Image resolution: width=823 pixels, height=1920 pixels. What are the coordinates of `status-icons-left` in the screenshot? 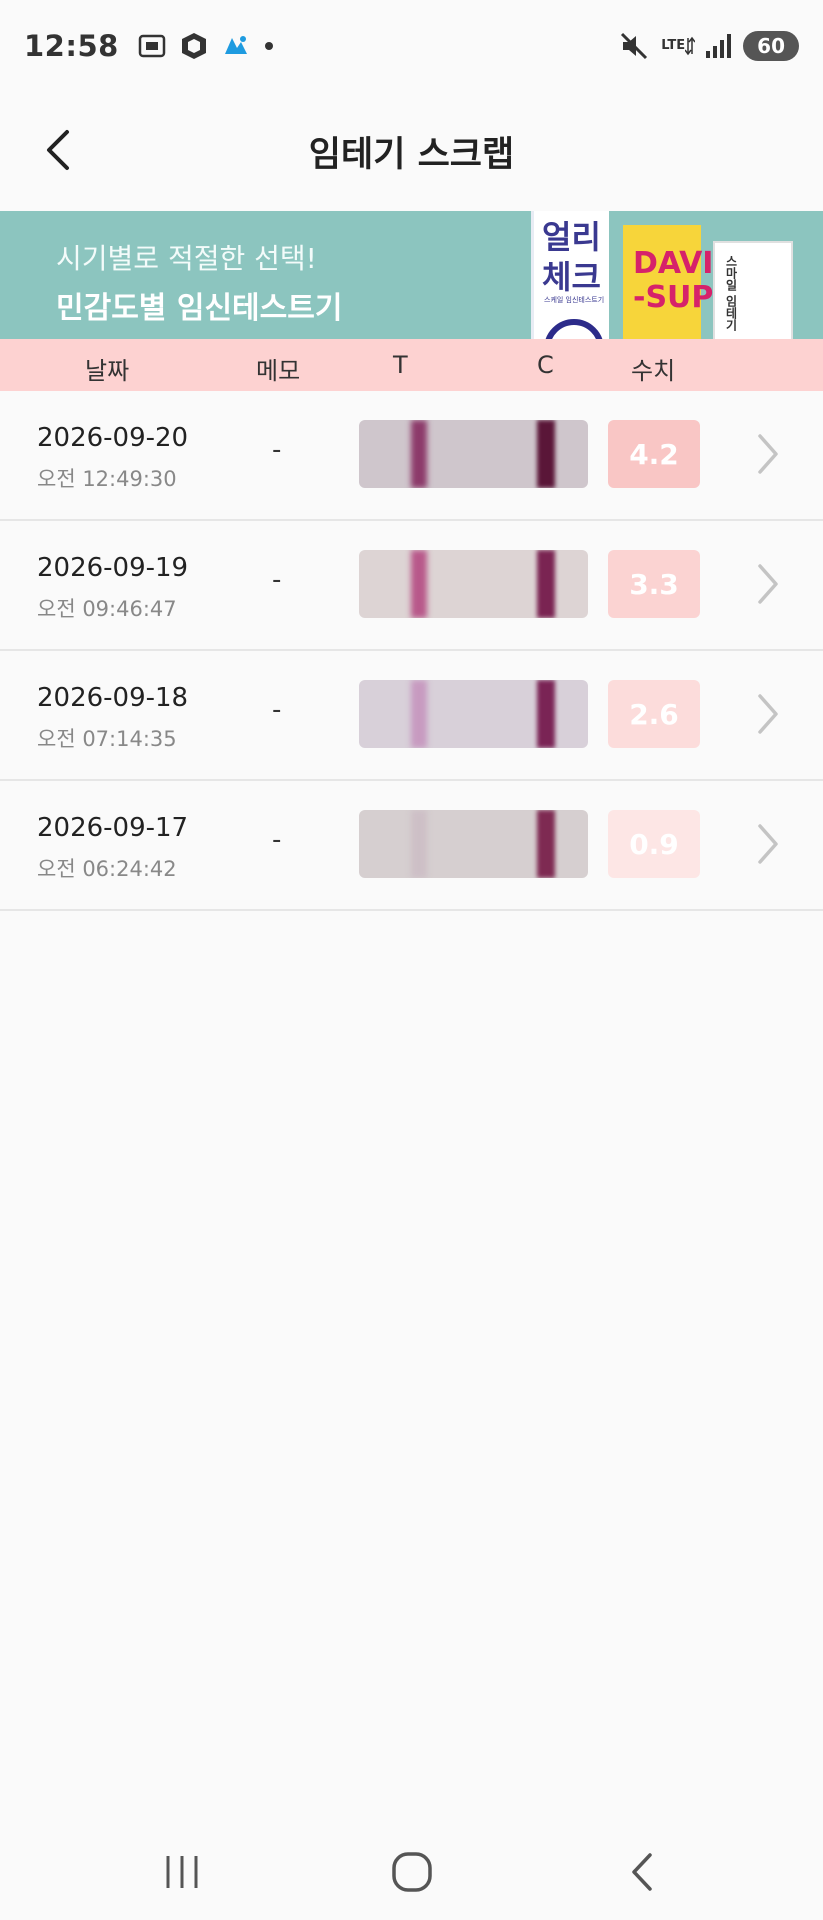 It's located at (206, 46).